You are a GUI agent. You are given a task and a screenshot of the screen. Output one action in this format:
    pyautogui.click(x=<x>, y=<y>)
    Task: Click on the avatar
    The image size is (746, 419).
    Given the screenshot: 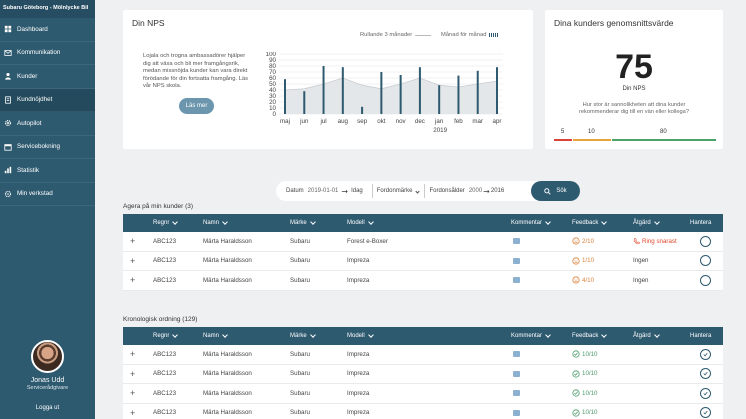 What is the action you would take?
    pyautogui.click(x=47, y=356)
    